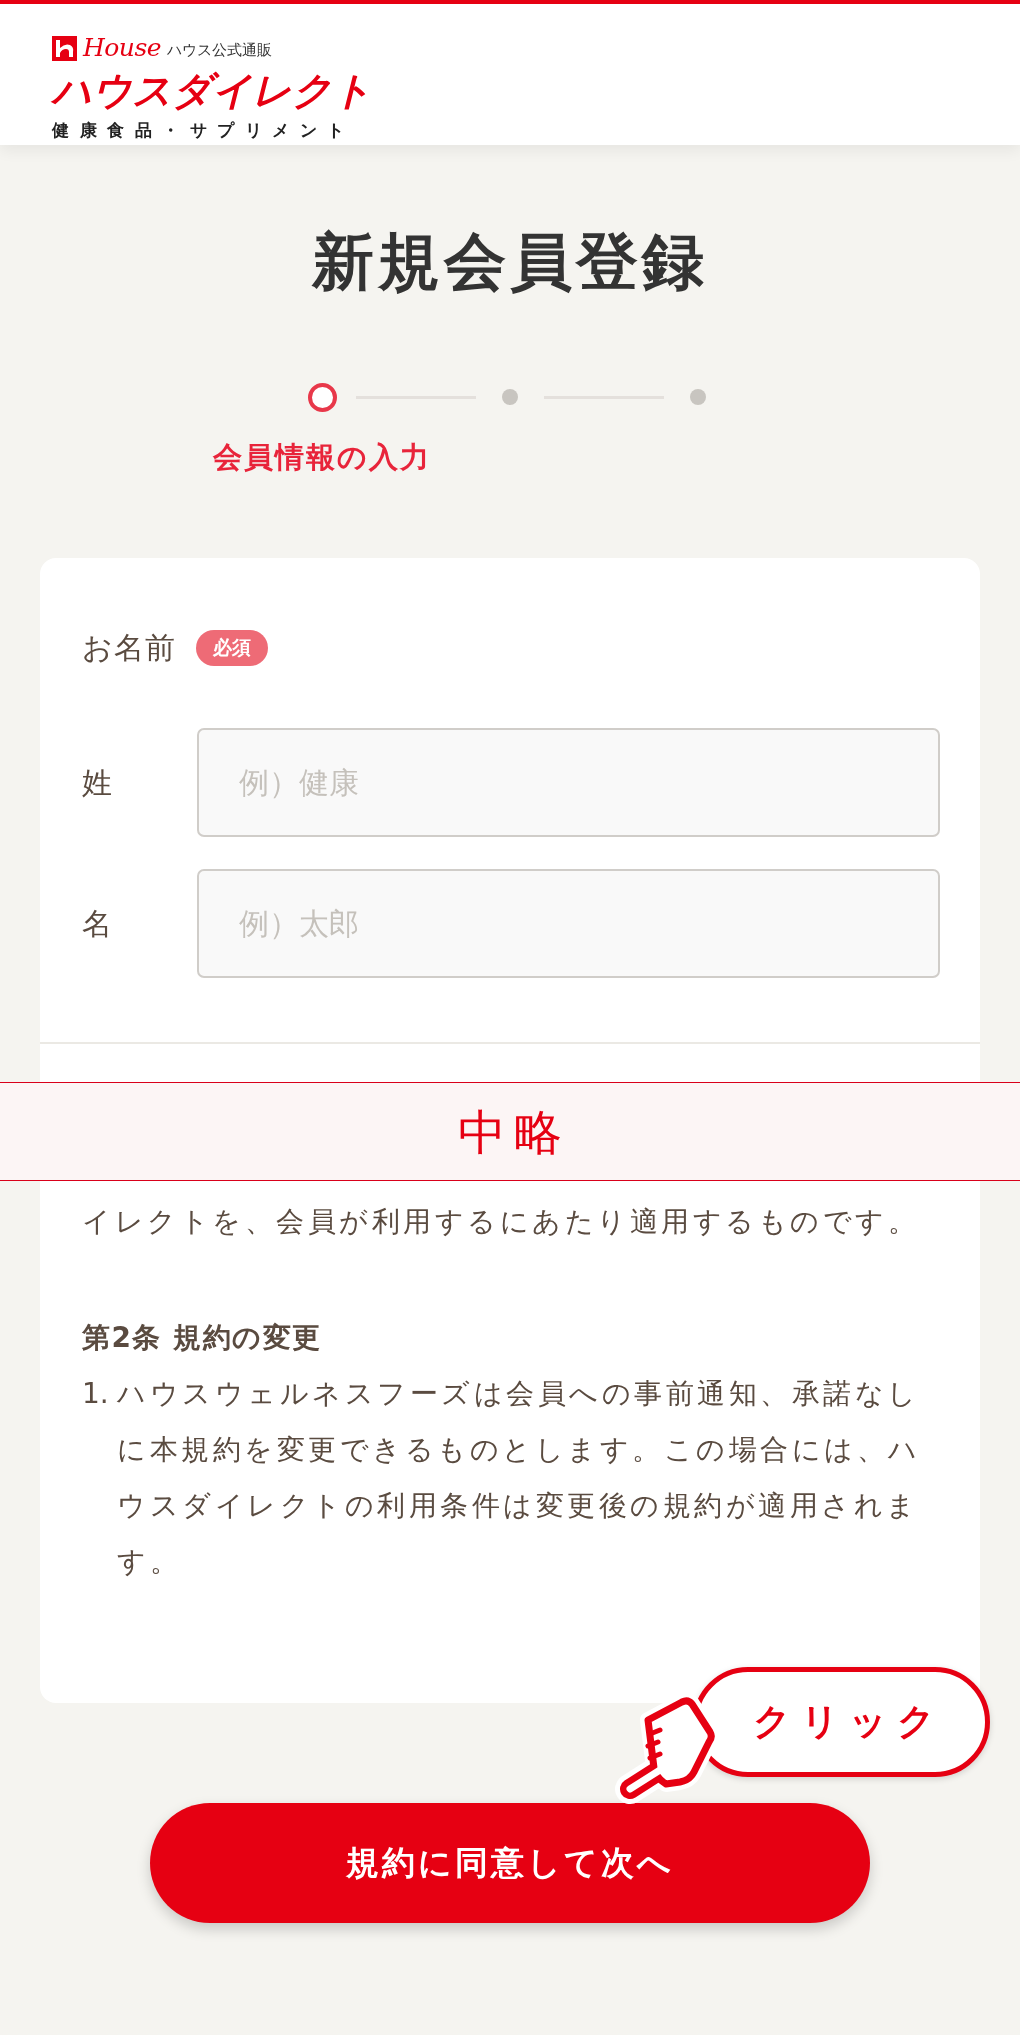 The height and width of the screenshot is (2035, 1020). Describe the element at coordinates (96, 1394) in the screenshot. I see `list-number: 1.` at that location.